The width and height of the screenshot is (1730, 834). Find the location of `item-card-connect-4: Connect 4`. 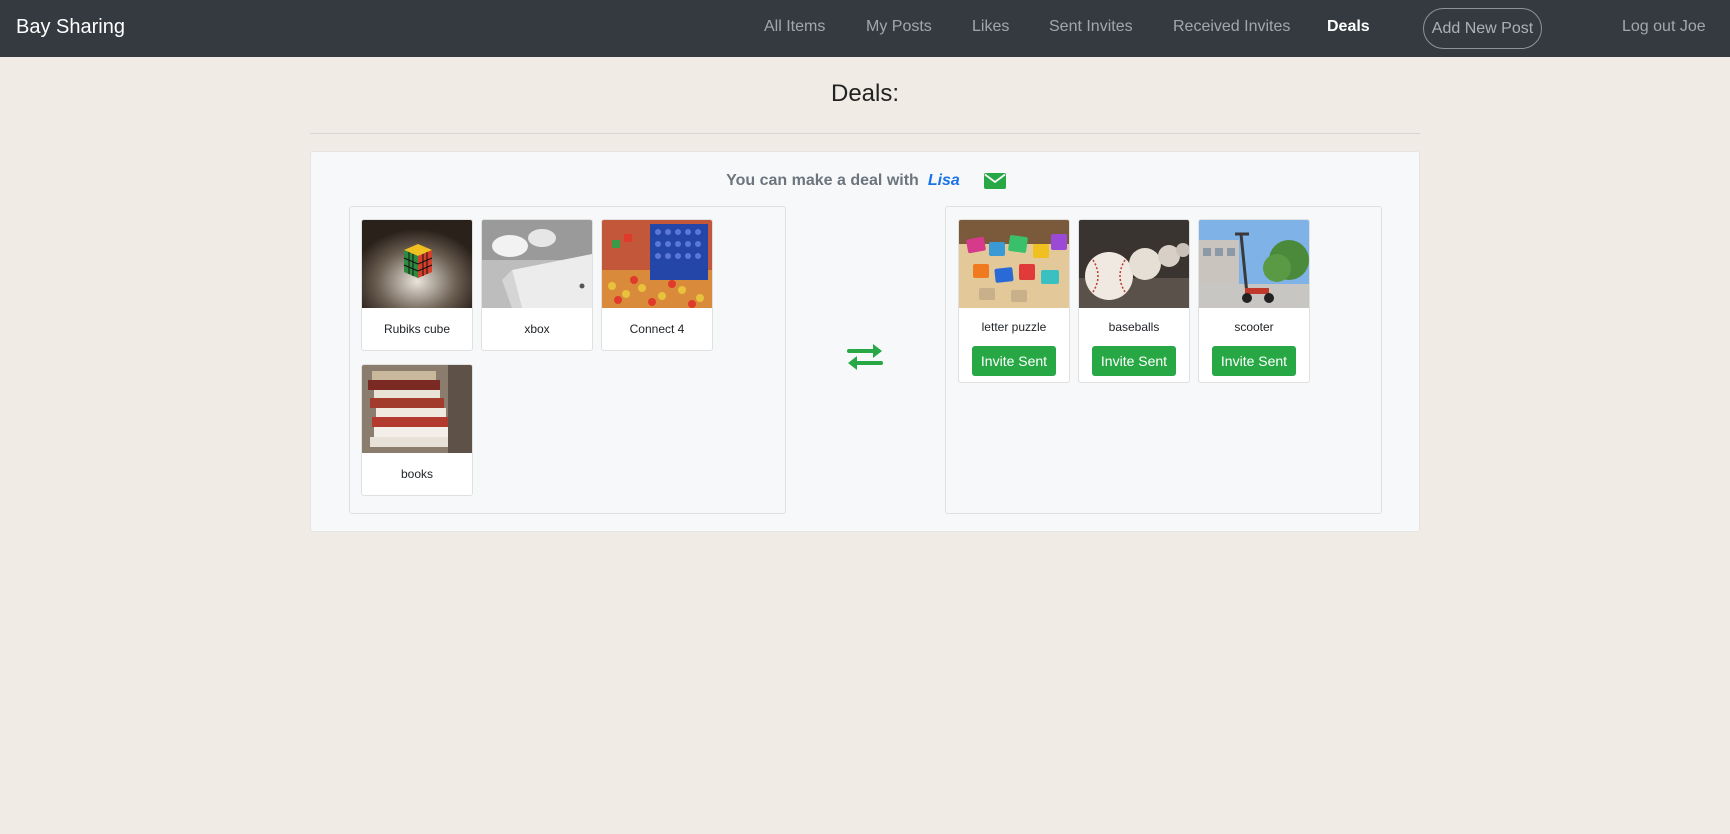

item-card-connect-4: Connect 4 is located at coordinates (657, 285).